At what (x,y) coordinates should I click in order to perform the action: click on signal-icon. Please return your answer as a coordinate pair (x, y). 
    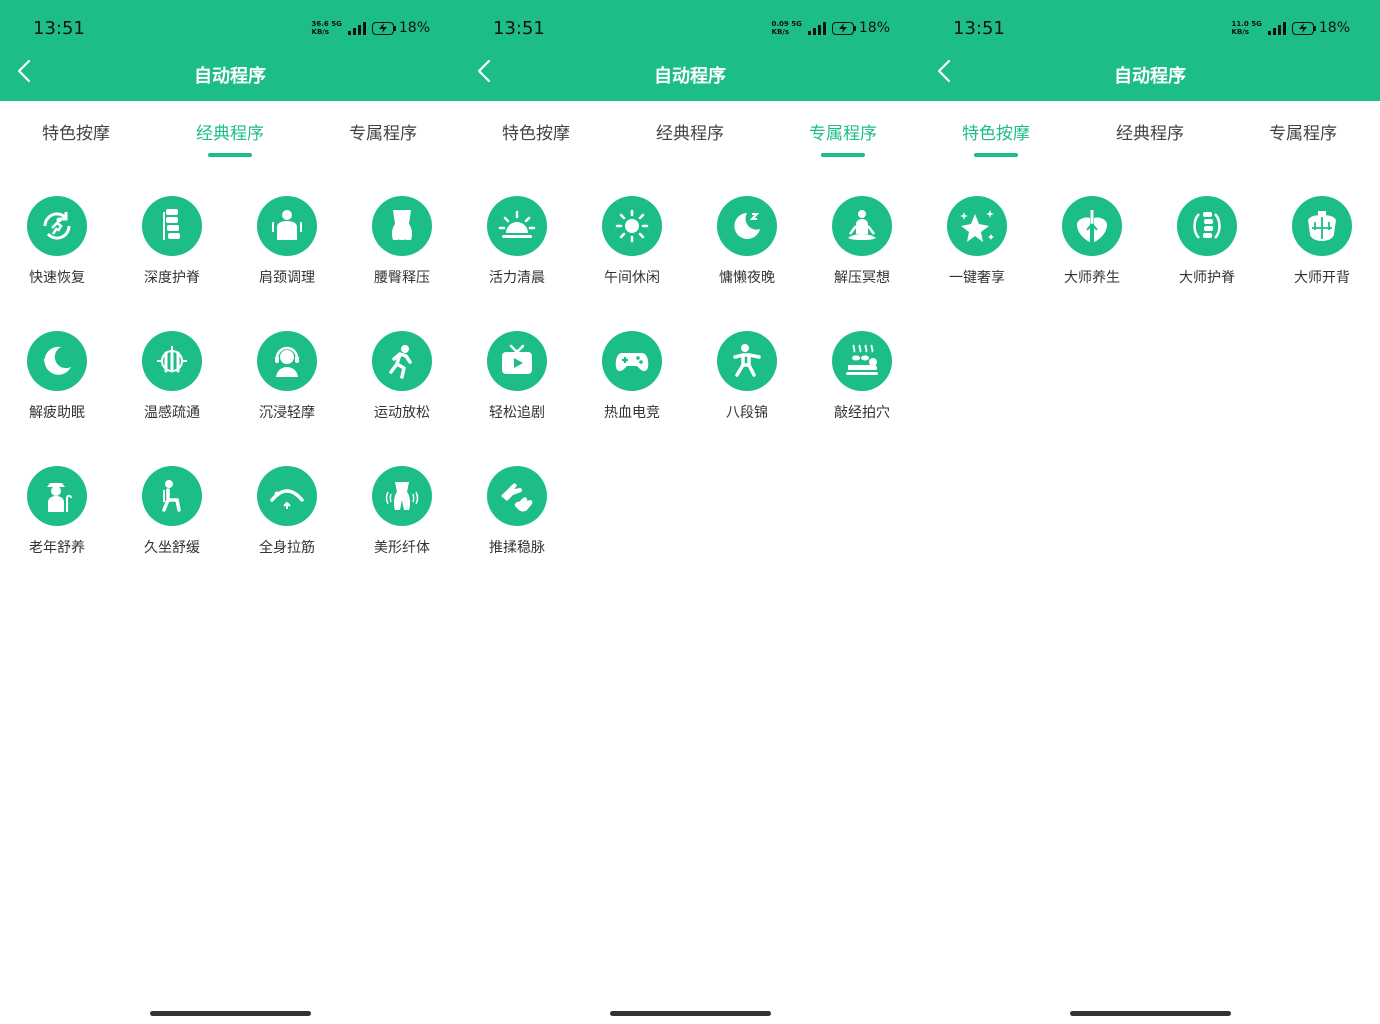
    Looking at the image, I should click on (356, 28).